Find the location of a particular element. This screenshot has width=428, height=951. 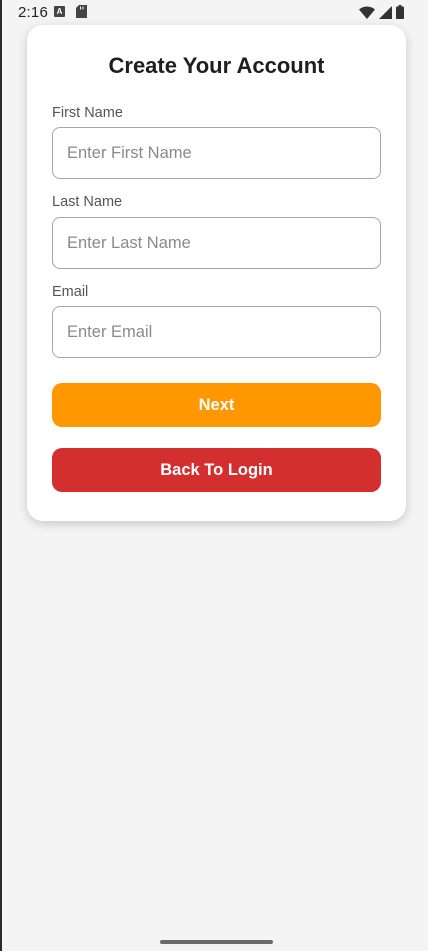

last-name-label: Last Name is located at coordinates (87, 202).